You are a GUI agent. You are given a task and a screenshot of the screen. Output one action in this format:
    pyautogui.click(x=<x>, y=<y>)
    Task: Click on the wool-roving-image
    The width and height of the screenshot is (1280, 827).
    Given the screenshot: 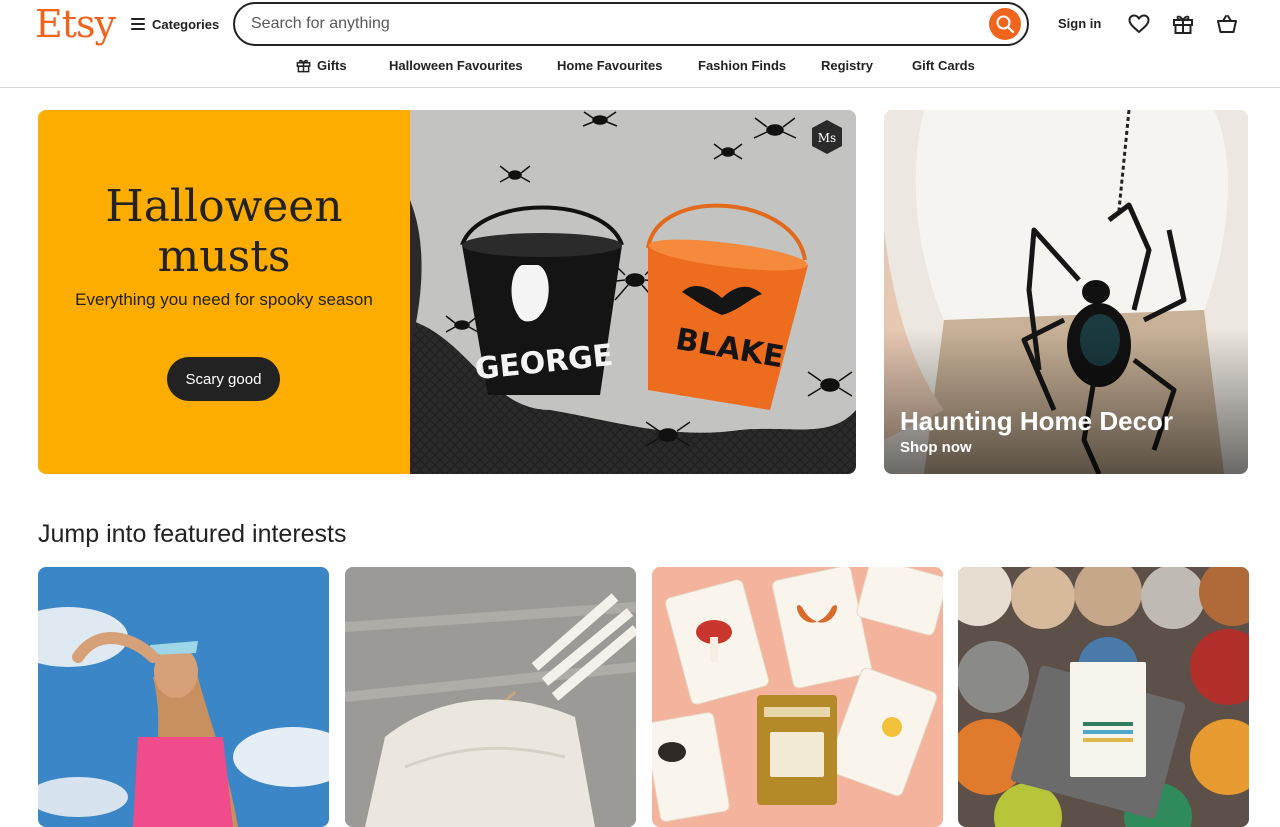 What is the action you would take?
    pyautogui.click(x=1103, y=697)
    